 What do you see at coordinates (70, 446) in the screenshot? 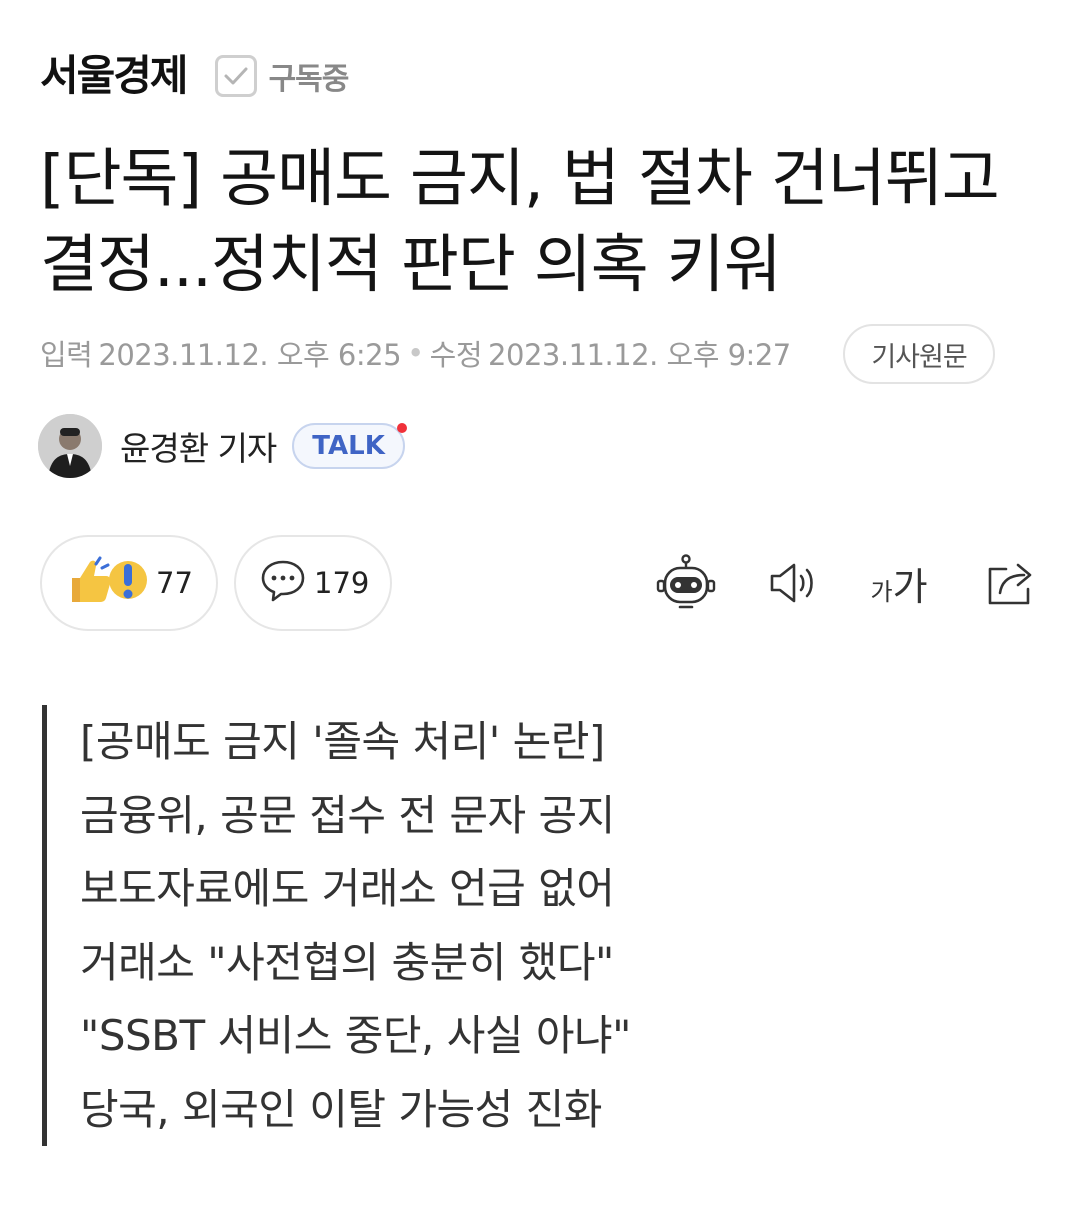
I see `reporter-avatar` at bounding box center [70, 446].